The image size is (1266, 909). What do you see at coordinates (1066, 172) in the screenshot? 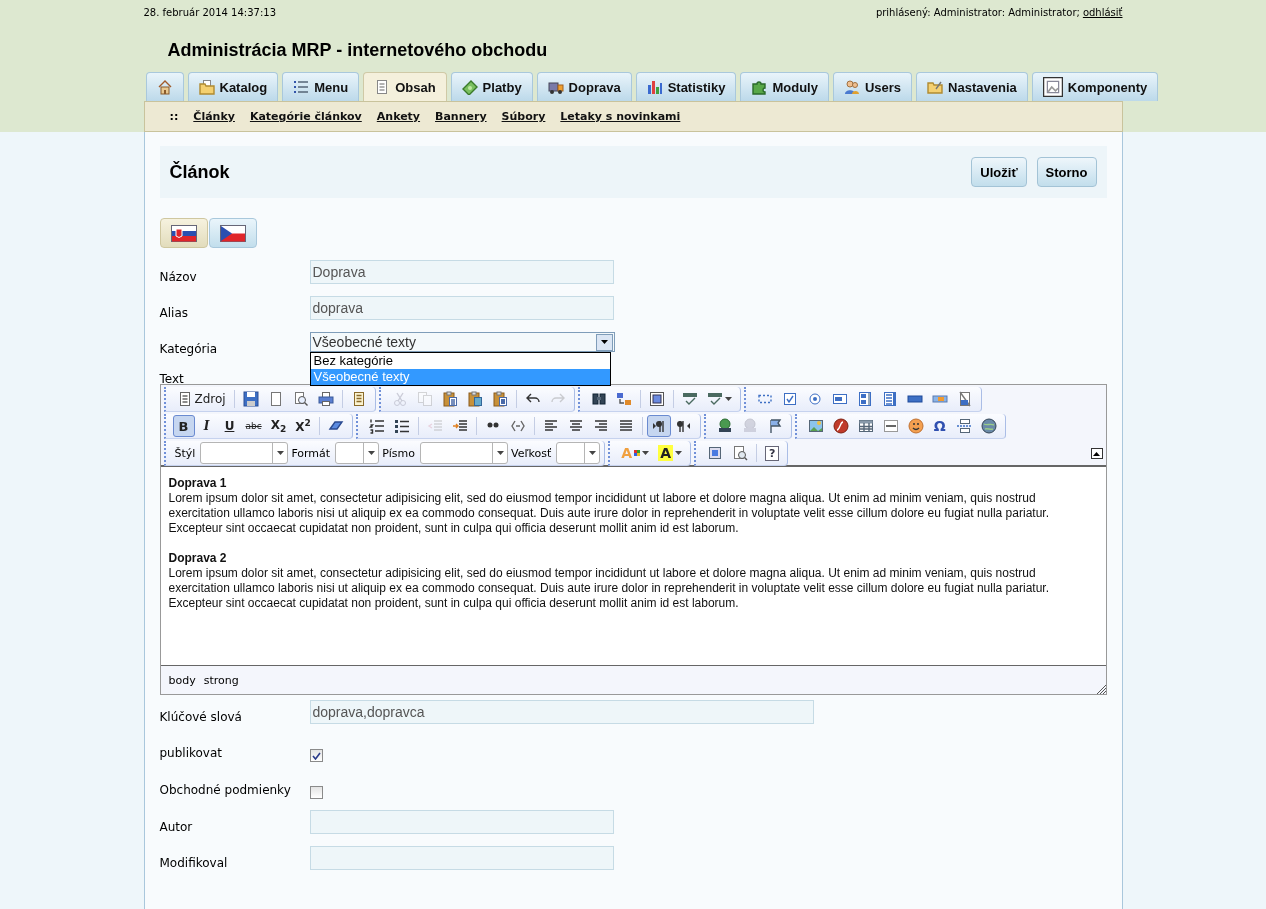
I see `action-button: Storno` at bounding box center [1066, 172].